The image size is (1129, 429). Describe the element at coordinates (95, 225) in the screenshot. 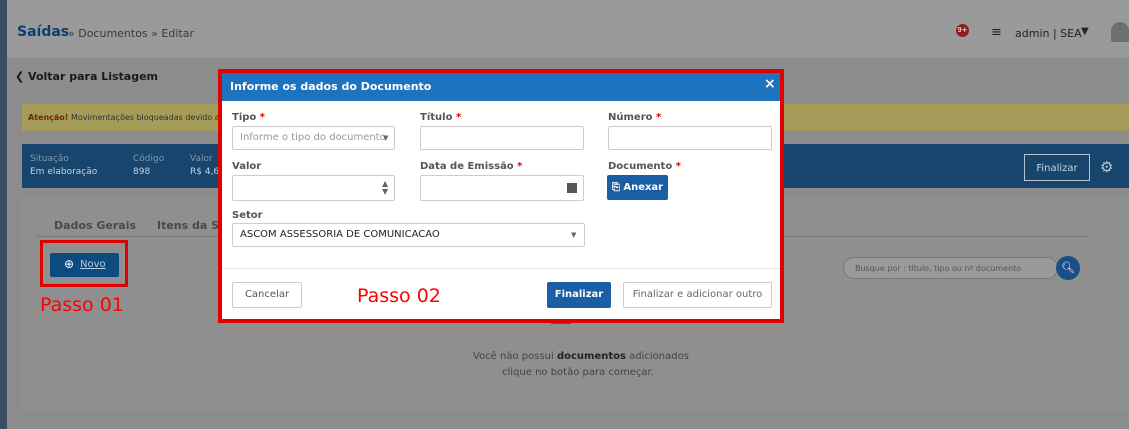

I see `tab-dados-gerais: Dados Gerais` at that location.